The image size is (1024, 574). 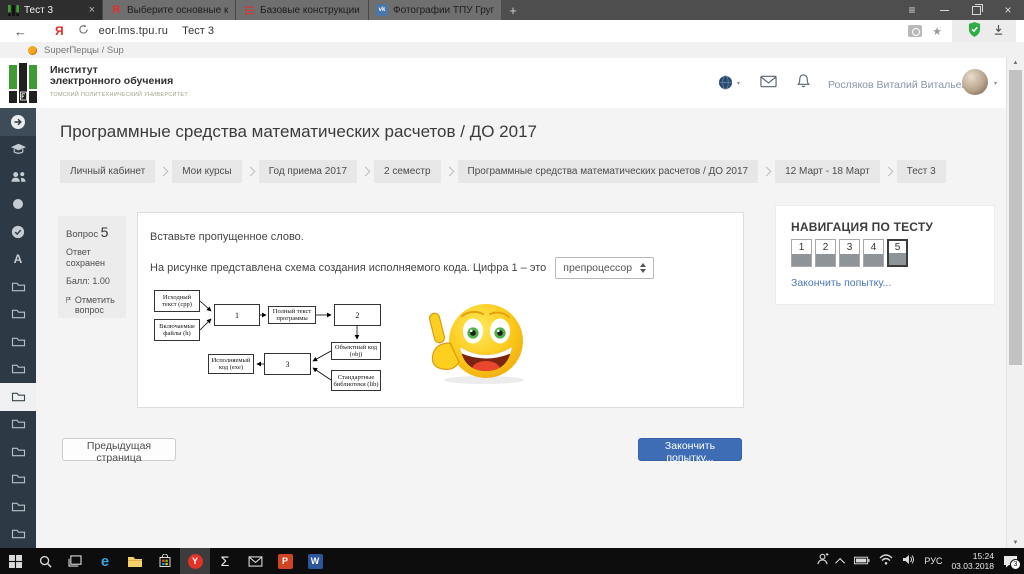 What do you see at coordinates (225, 561) in the screenshot?
I see `sigma-app-icon: Σ` at bounding box center [225, 561].